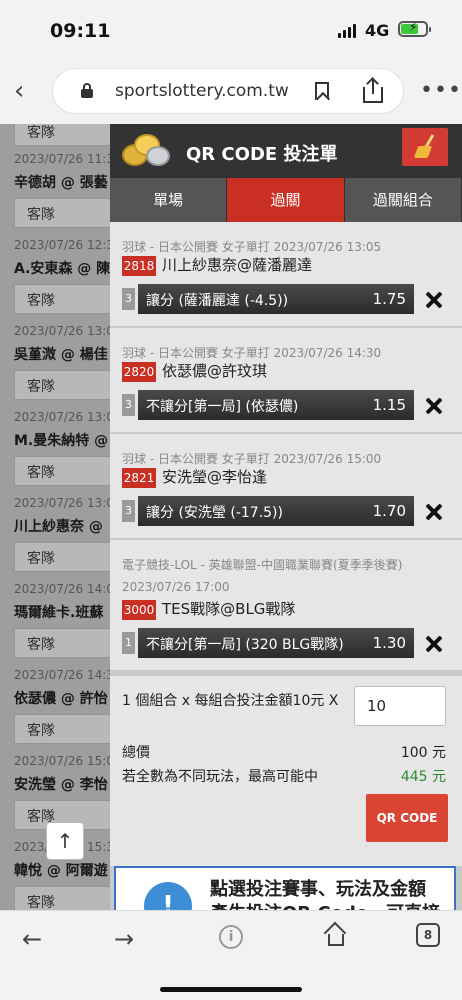 Image resolution: width=462 pixels, height=1000 pixels. I want to click on bet-group-number: 1, so click(128, 643).